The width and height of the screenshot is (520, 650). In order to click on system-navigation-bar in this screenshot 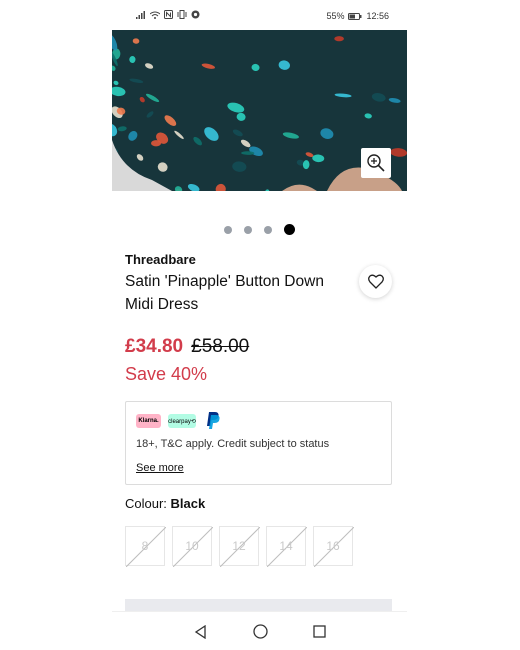, I will do `click(259, 630)`.